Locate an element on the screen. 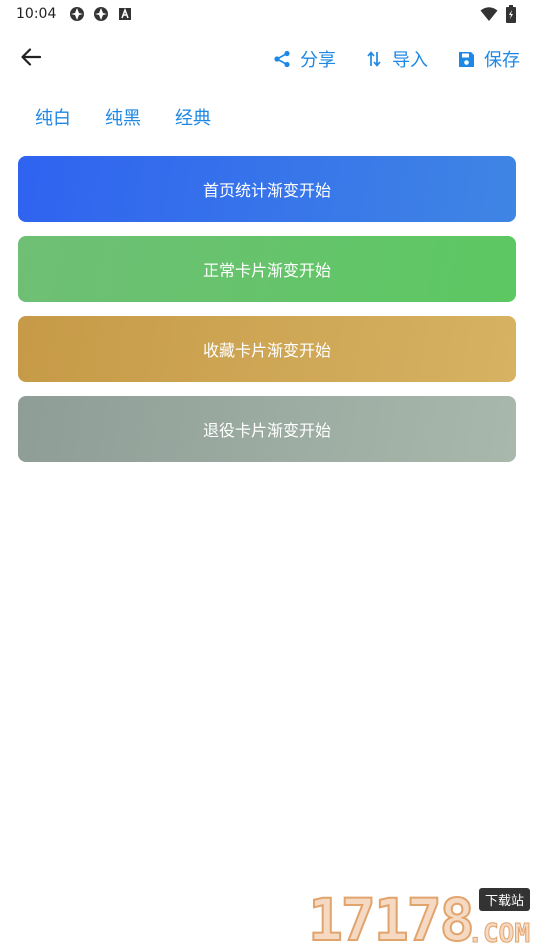 This screenshot has width=534, height=950. share-button: 分享 is located at coordinates (304, 59).